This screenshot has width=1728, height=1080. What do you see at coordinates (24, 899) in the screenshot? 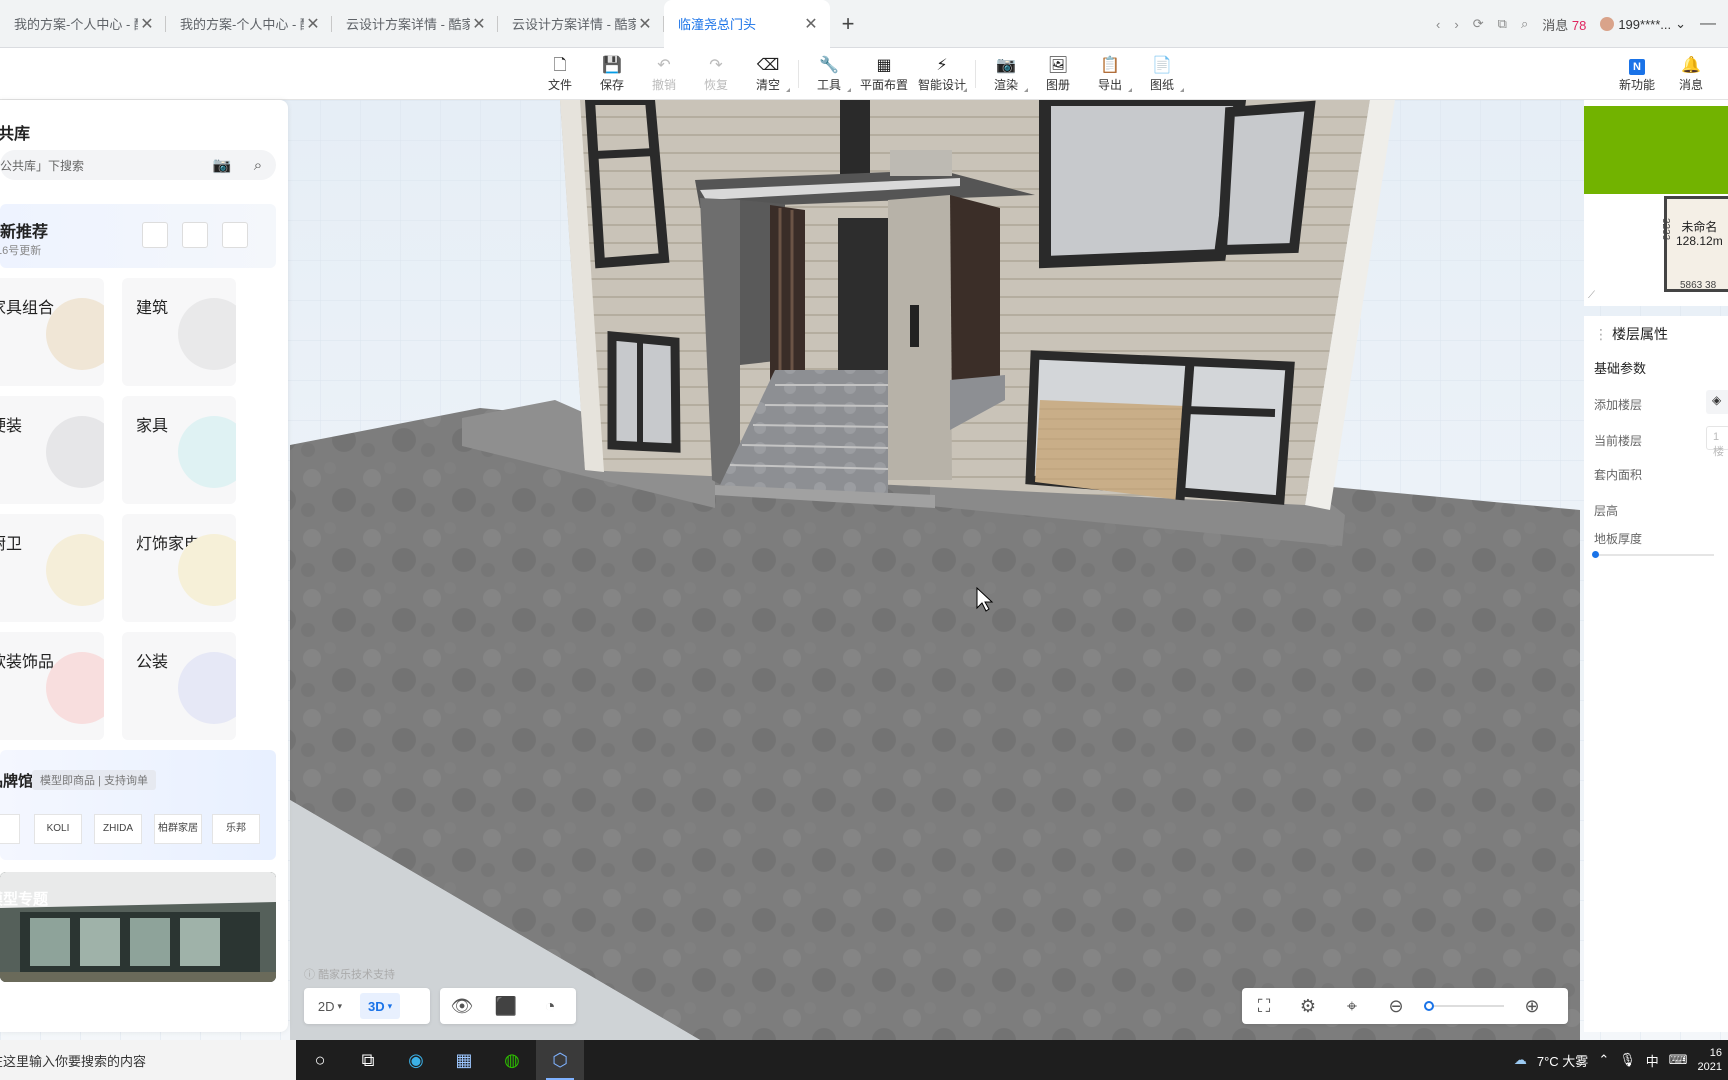
I see `topic-title: 模型专题` at bounding box center [24, 899].